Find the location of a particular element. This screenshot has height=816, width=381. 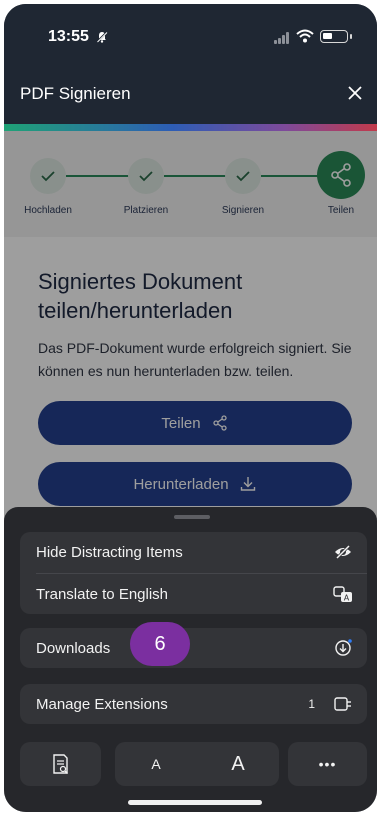

more-icon: ••• is located at coordinates (327, 764).